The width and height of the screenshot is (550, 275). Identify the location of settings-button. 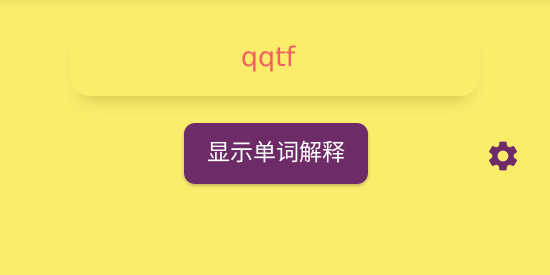
(503, 156).